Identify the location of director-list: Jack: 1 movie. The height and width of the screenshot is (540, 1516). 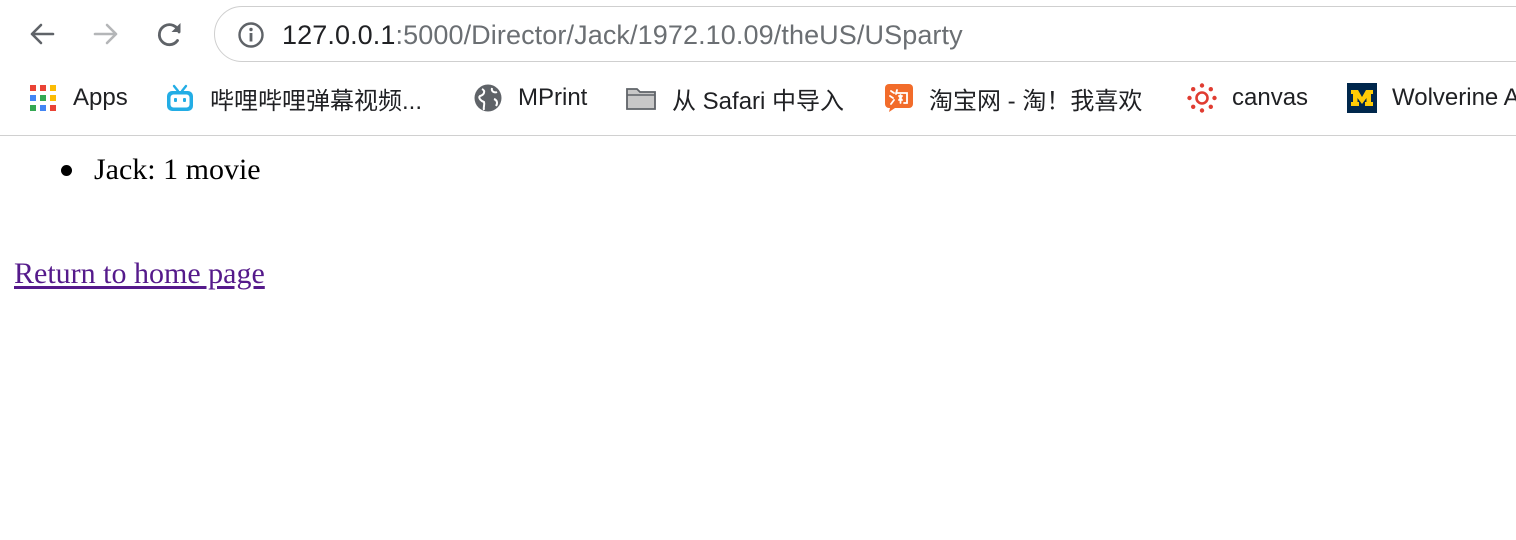
(161, 170).